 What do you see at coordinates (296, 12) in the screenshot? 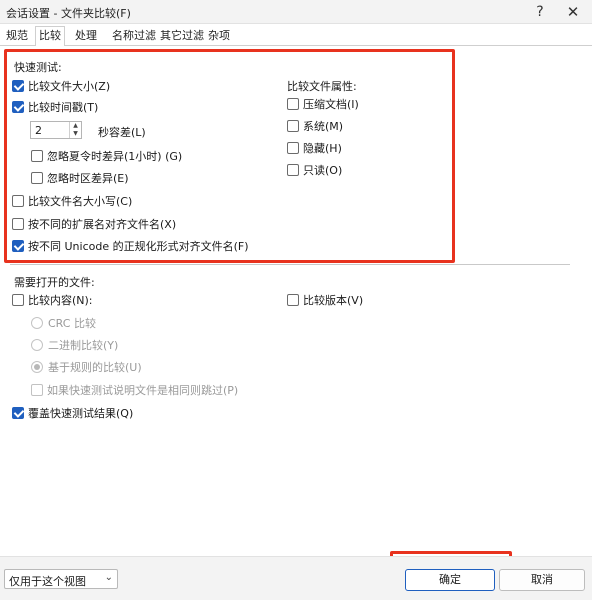
I see `title-bar: 会话设置 - 文件夹比较(F) ? ✕` at bounding box center [296, 12].